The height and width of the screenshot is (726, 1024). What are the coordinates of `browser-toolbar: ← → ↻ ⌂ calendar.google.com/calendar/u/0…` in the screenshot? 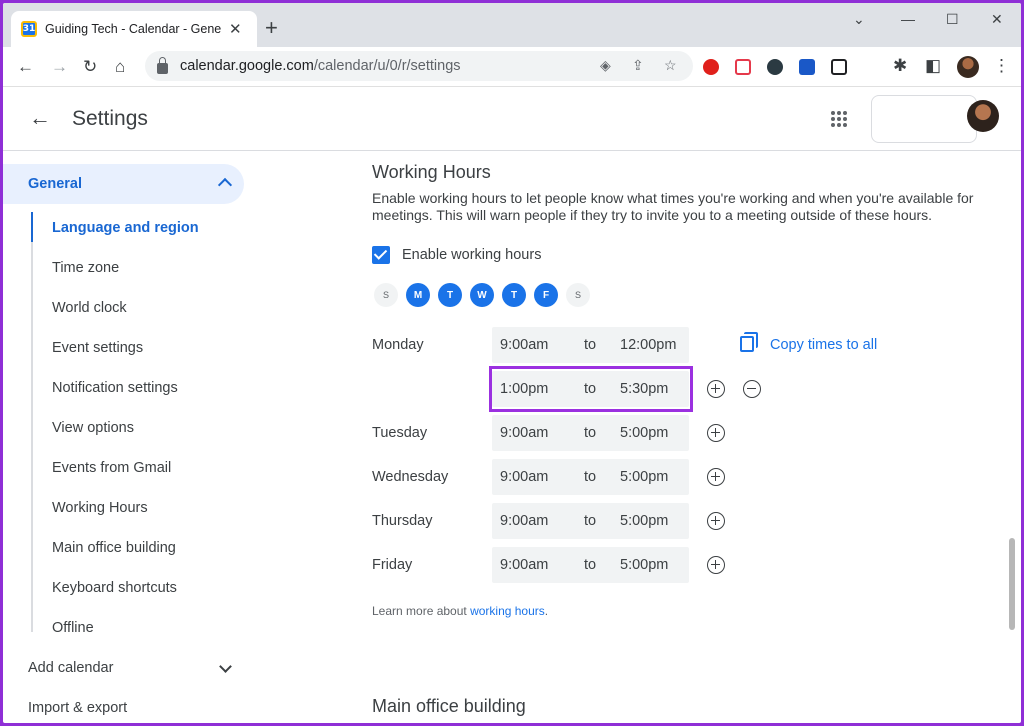 It's located at (512, 67).